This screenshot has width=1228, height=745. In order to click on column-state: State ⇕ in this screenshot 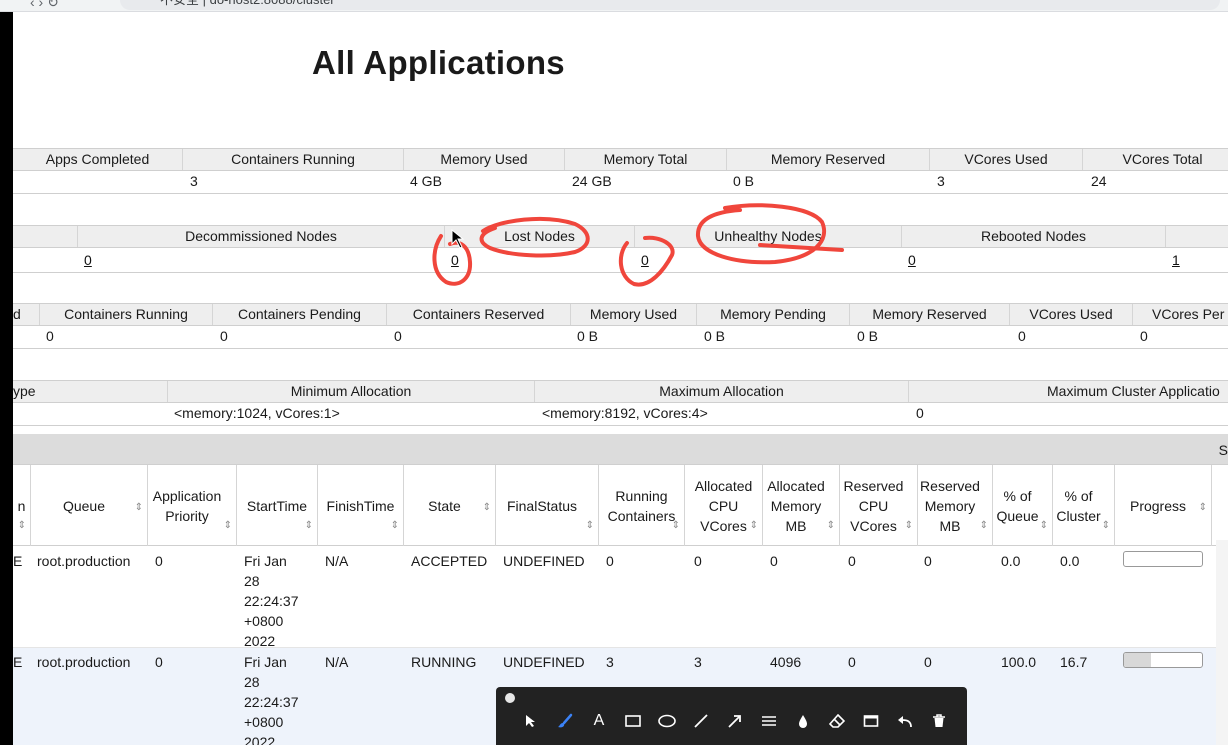, I will do `click(450, 505)`.